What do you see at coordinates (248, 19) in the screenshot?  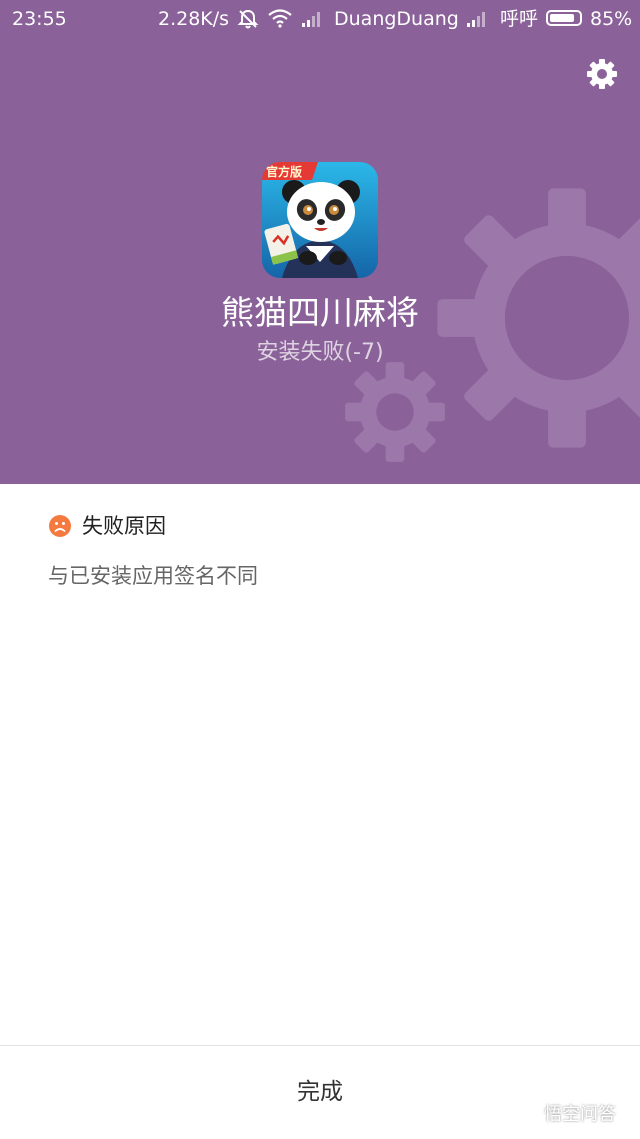 I see `alarm-off-icon` at bounding box center [248, 19].